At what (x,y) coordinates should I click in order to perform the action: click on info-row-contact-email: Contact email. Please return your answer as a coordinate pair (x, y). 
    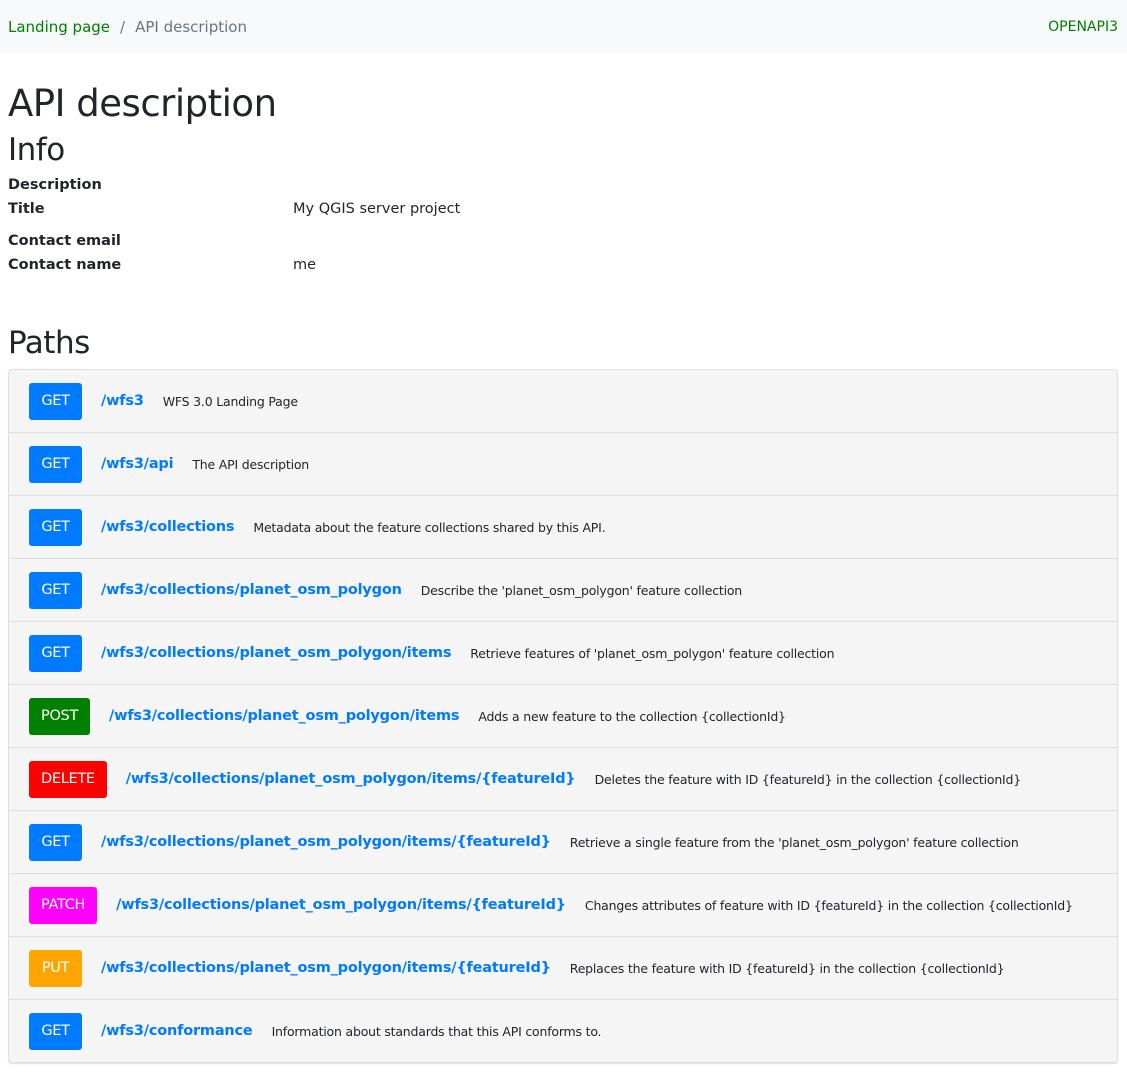
    Looking at the image, I should click on (563, 237).